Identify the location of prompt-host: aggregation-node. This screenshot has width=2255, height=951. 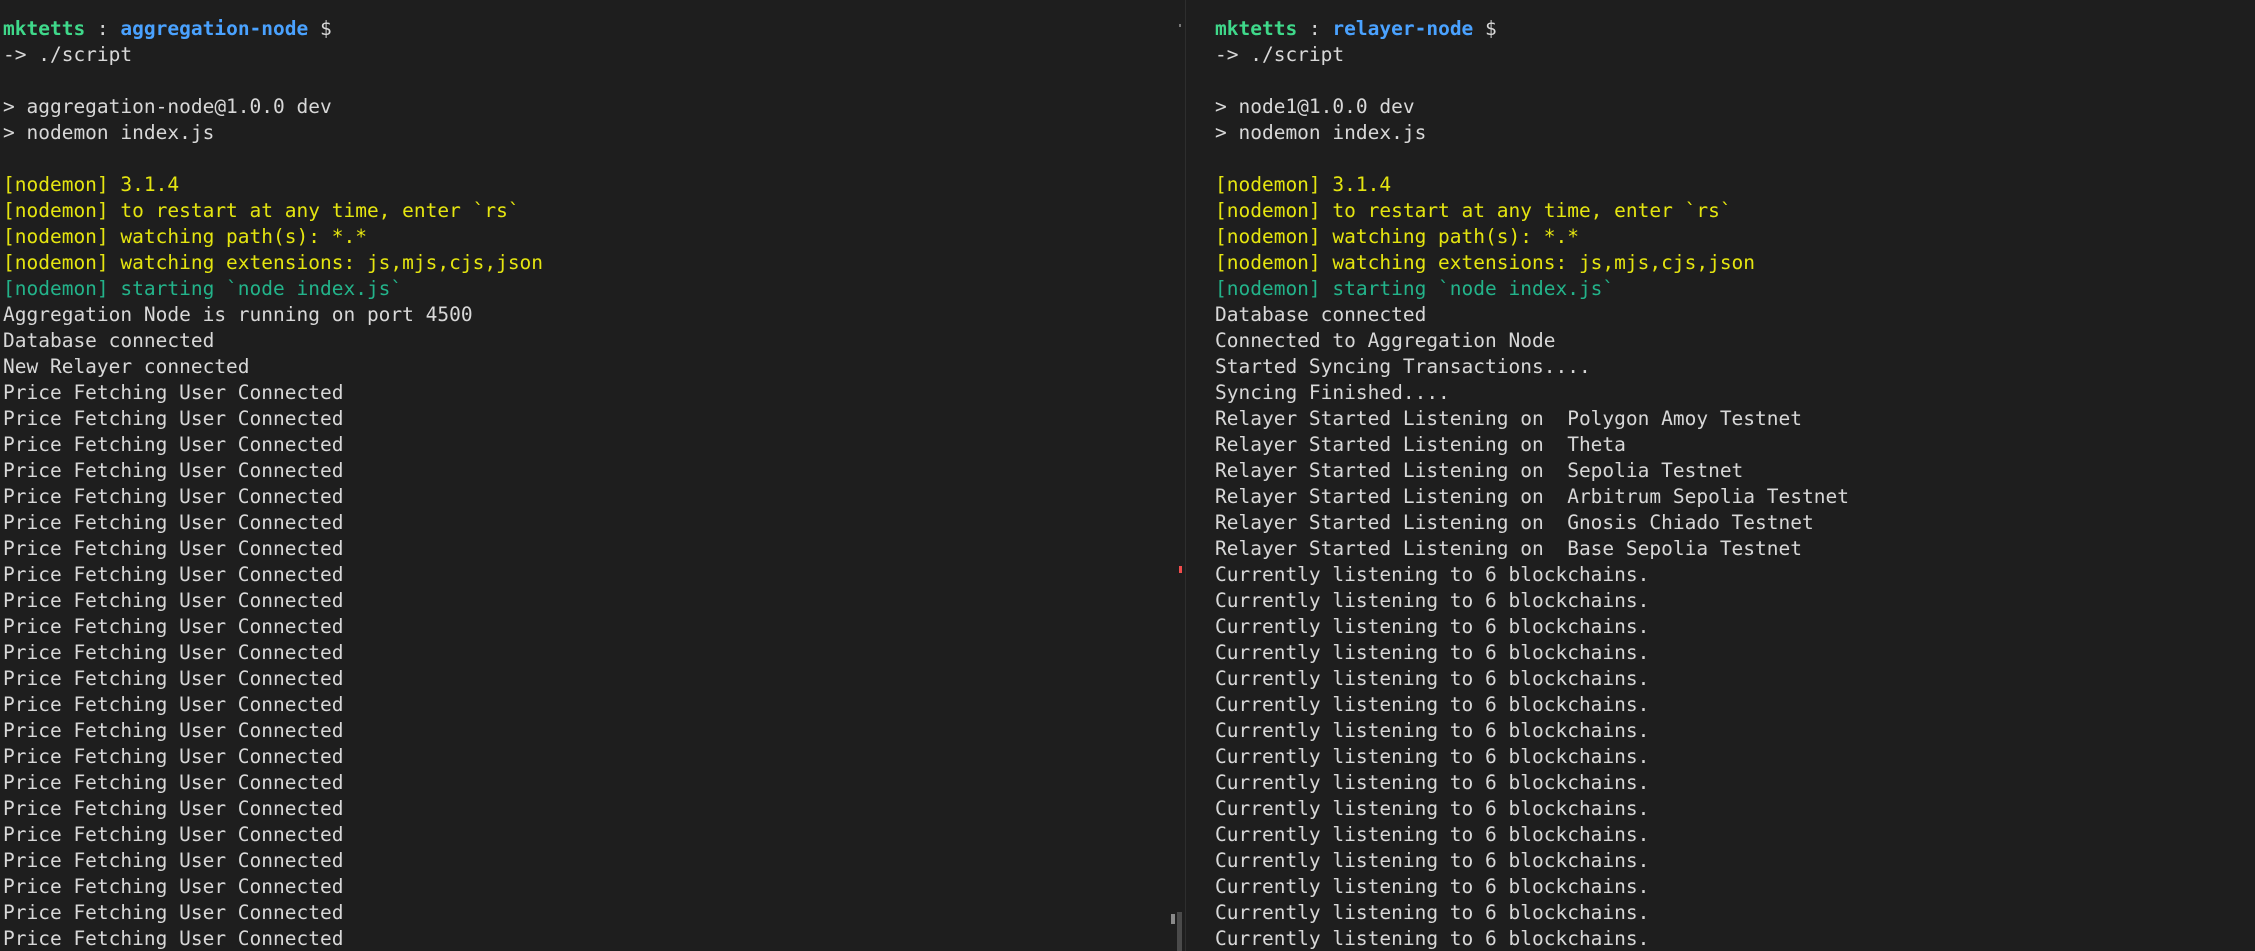
(214, 28).